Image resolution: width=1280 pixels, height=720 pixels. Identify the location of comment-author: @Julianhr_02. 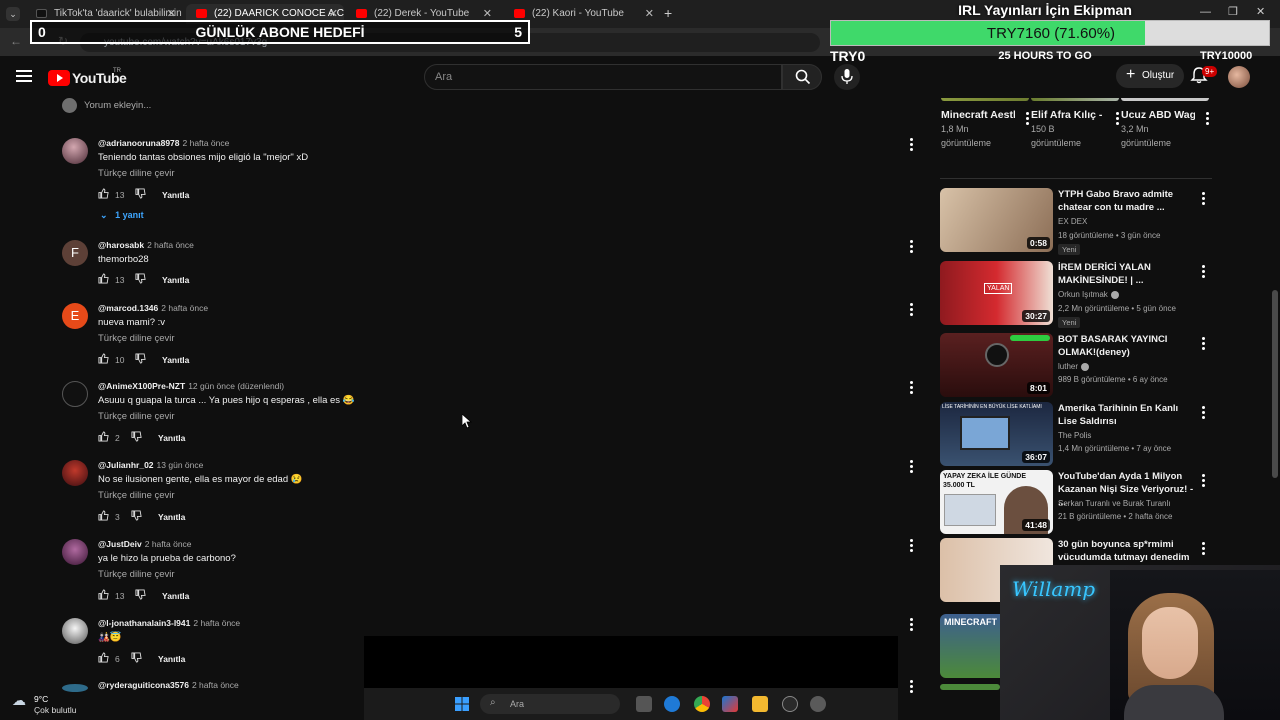
(126, 465).